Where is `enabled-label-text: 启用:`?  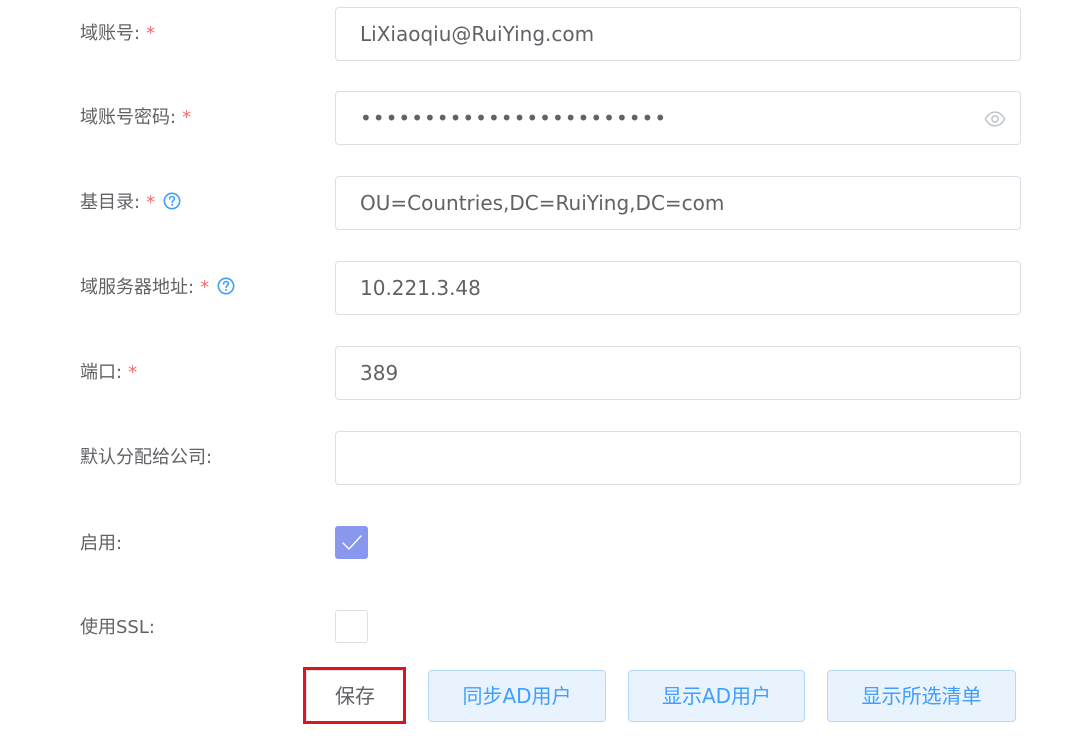 enabled-label-text: 启用: is located at coordinates (101, 543).